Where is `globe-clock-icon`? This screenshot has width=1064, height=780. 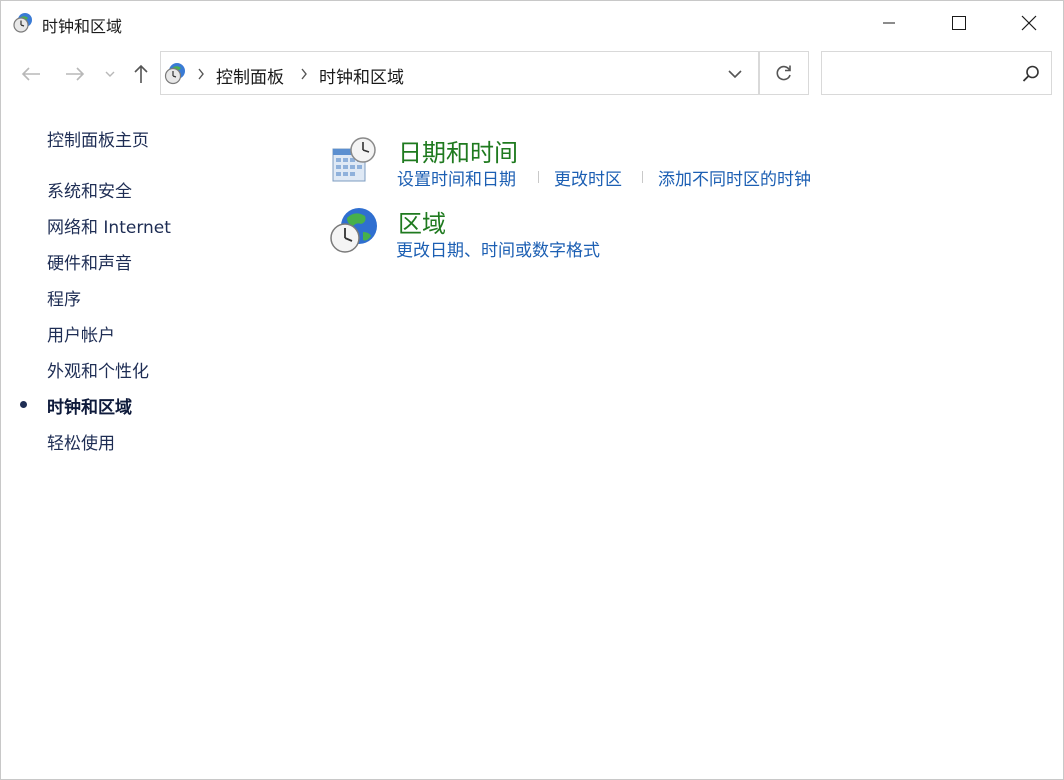 globe-clock-icon is located at coordinates (355, 232).